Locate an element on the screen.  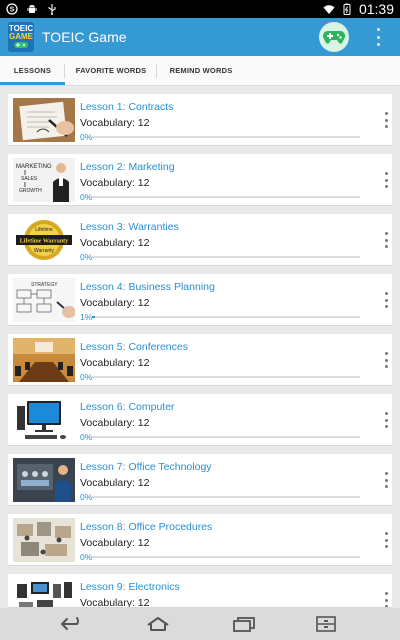
app-logo: TOEIC GAME is located at coordinates (21, 37).